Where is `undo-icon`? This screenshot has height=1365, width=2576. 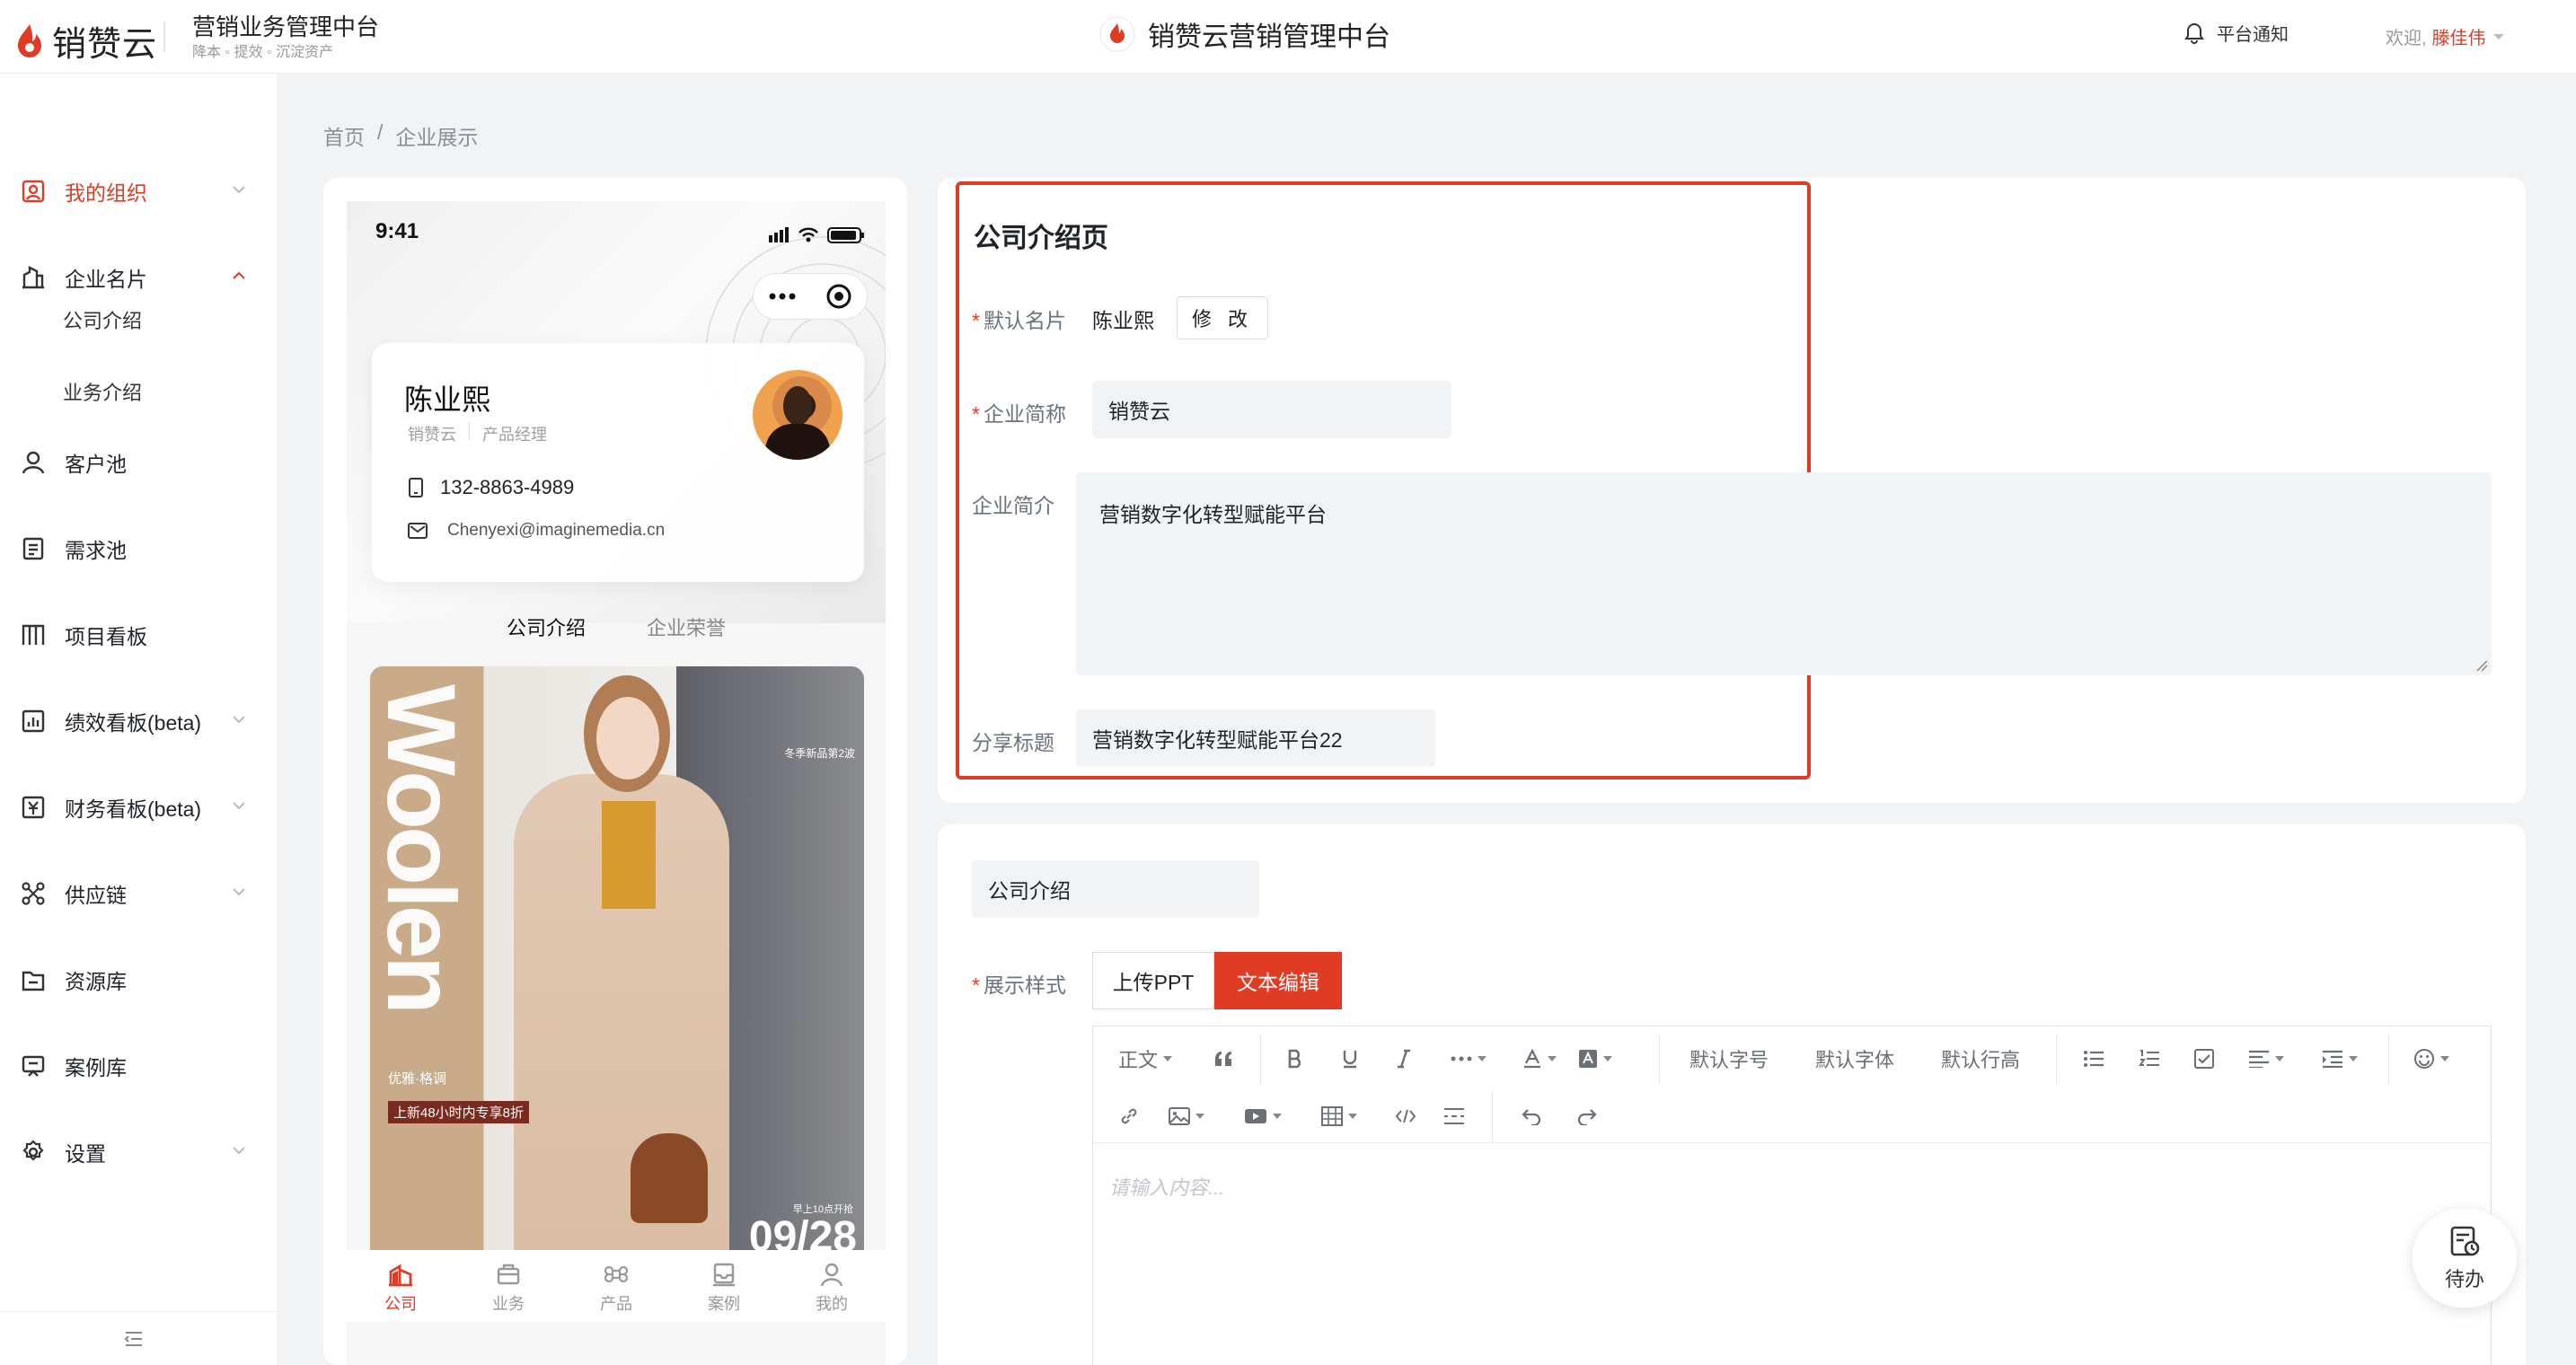
undo-icon is located at coordinates (1531, 1116).